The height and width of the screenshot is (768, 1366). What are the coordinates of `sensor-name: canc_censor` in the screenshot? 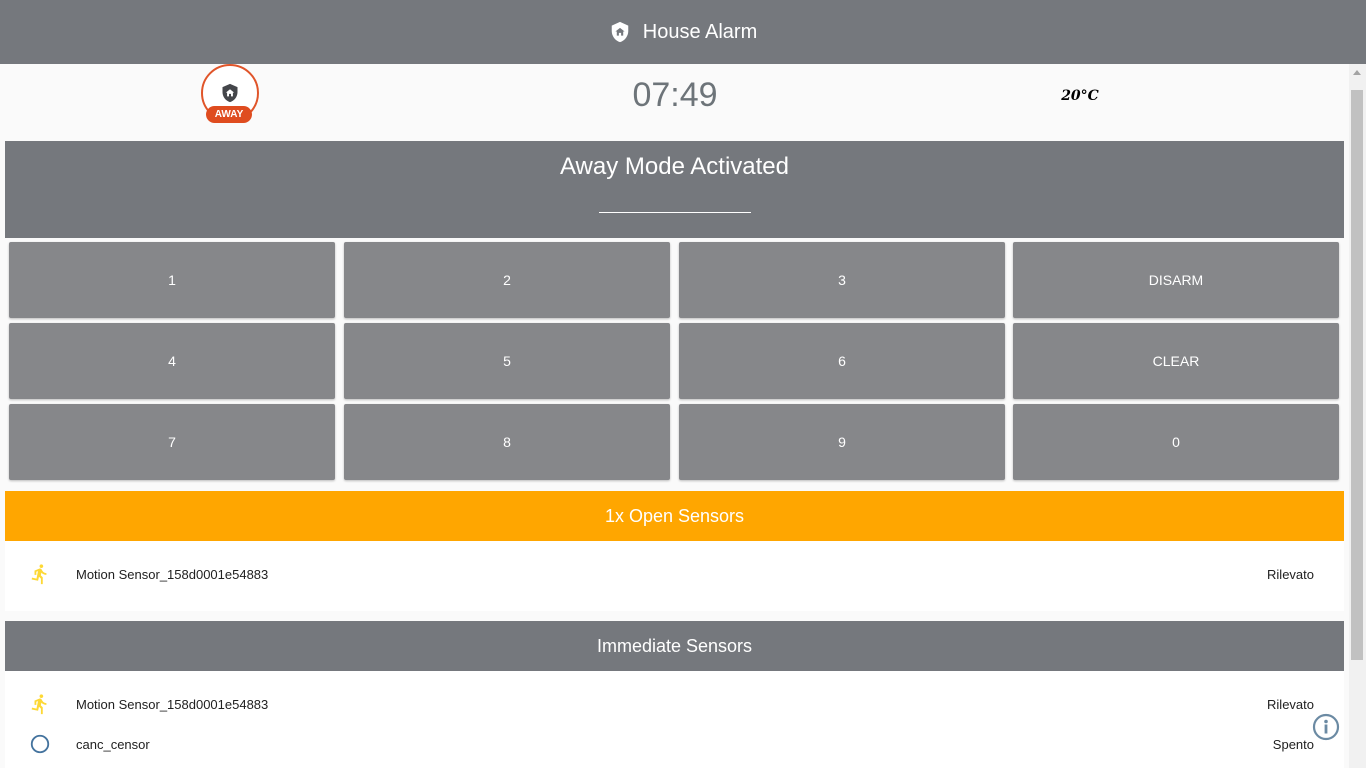 It's located at (113, 744).